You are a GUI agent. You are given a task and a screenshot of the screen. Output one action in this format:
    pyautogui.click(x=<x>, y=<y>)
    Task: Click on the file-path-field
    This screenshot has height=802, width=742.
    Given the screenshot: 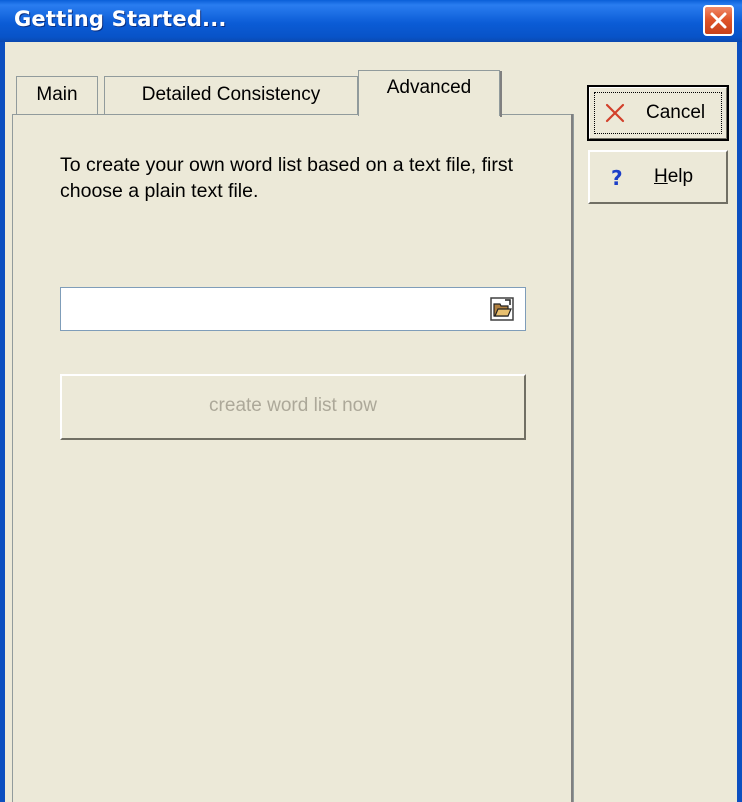 What is the action you would take?
    pyautogui.click(x=293, y=309)
    